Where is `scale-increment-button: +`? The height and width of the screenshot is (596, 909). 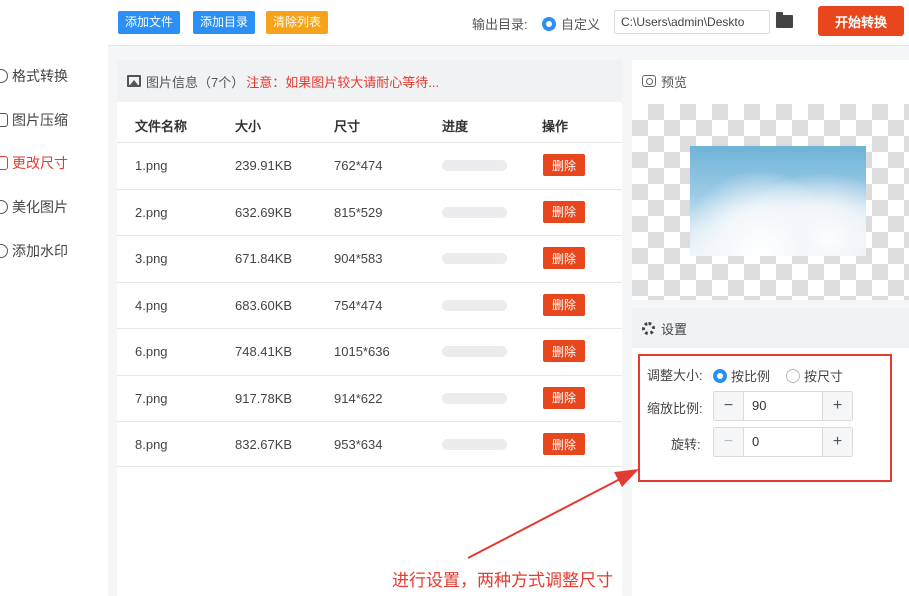
scale-increment-button: + is located at coordinates (837, 406).